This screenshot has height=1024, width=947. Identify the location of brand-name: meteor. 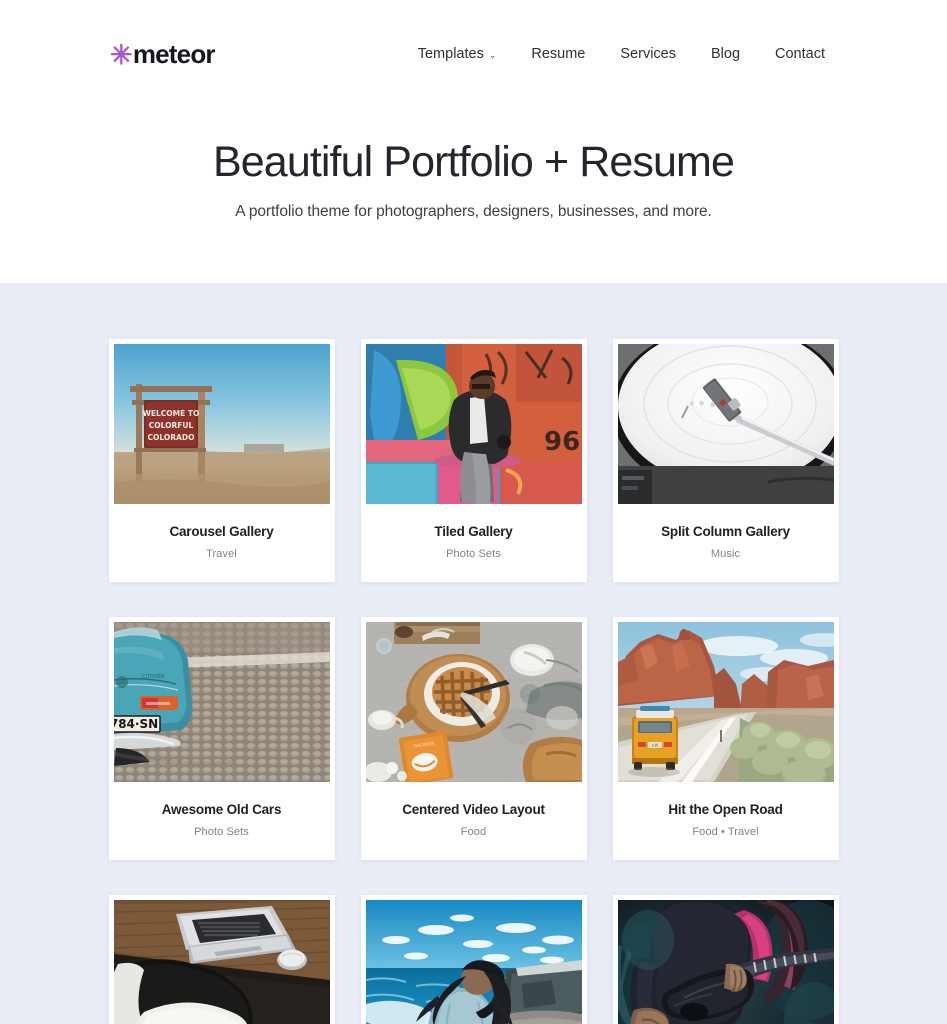
(174, 54).